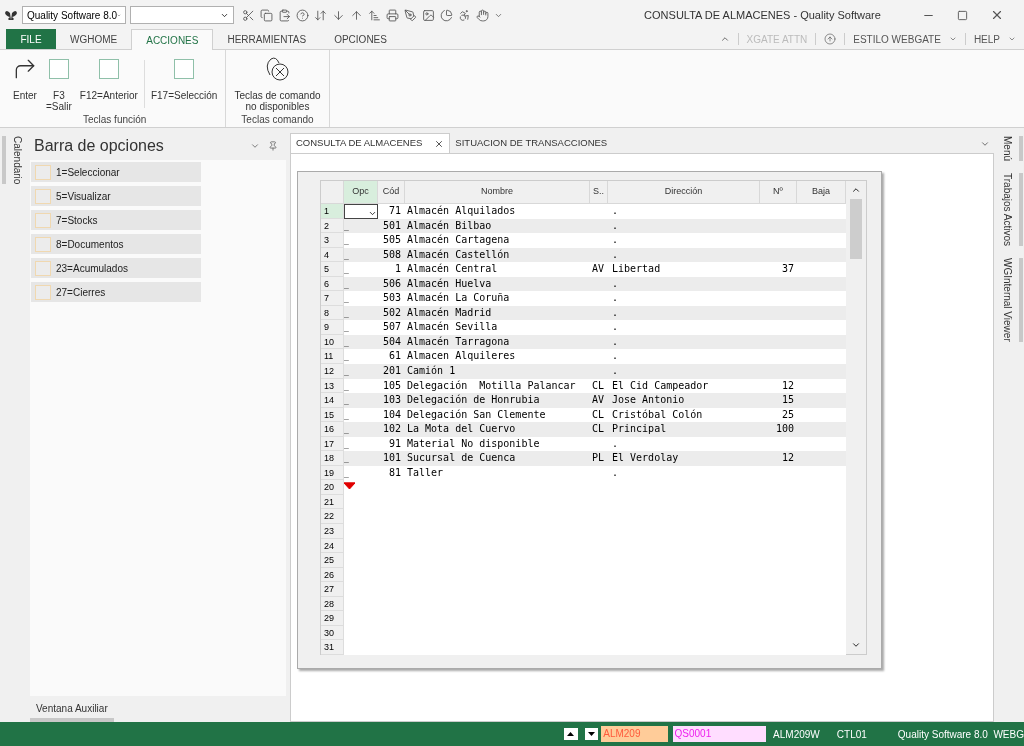  What do you see at coordinates (266, 15) in the screenshot?
I see `copy-icon` at bounding box center [266, 15].